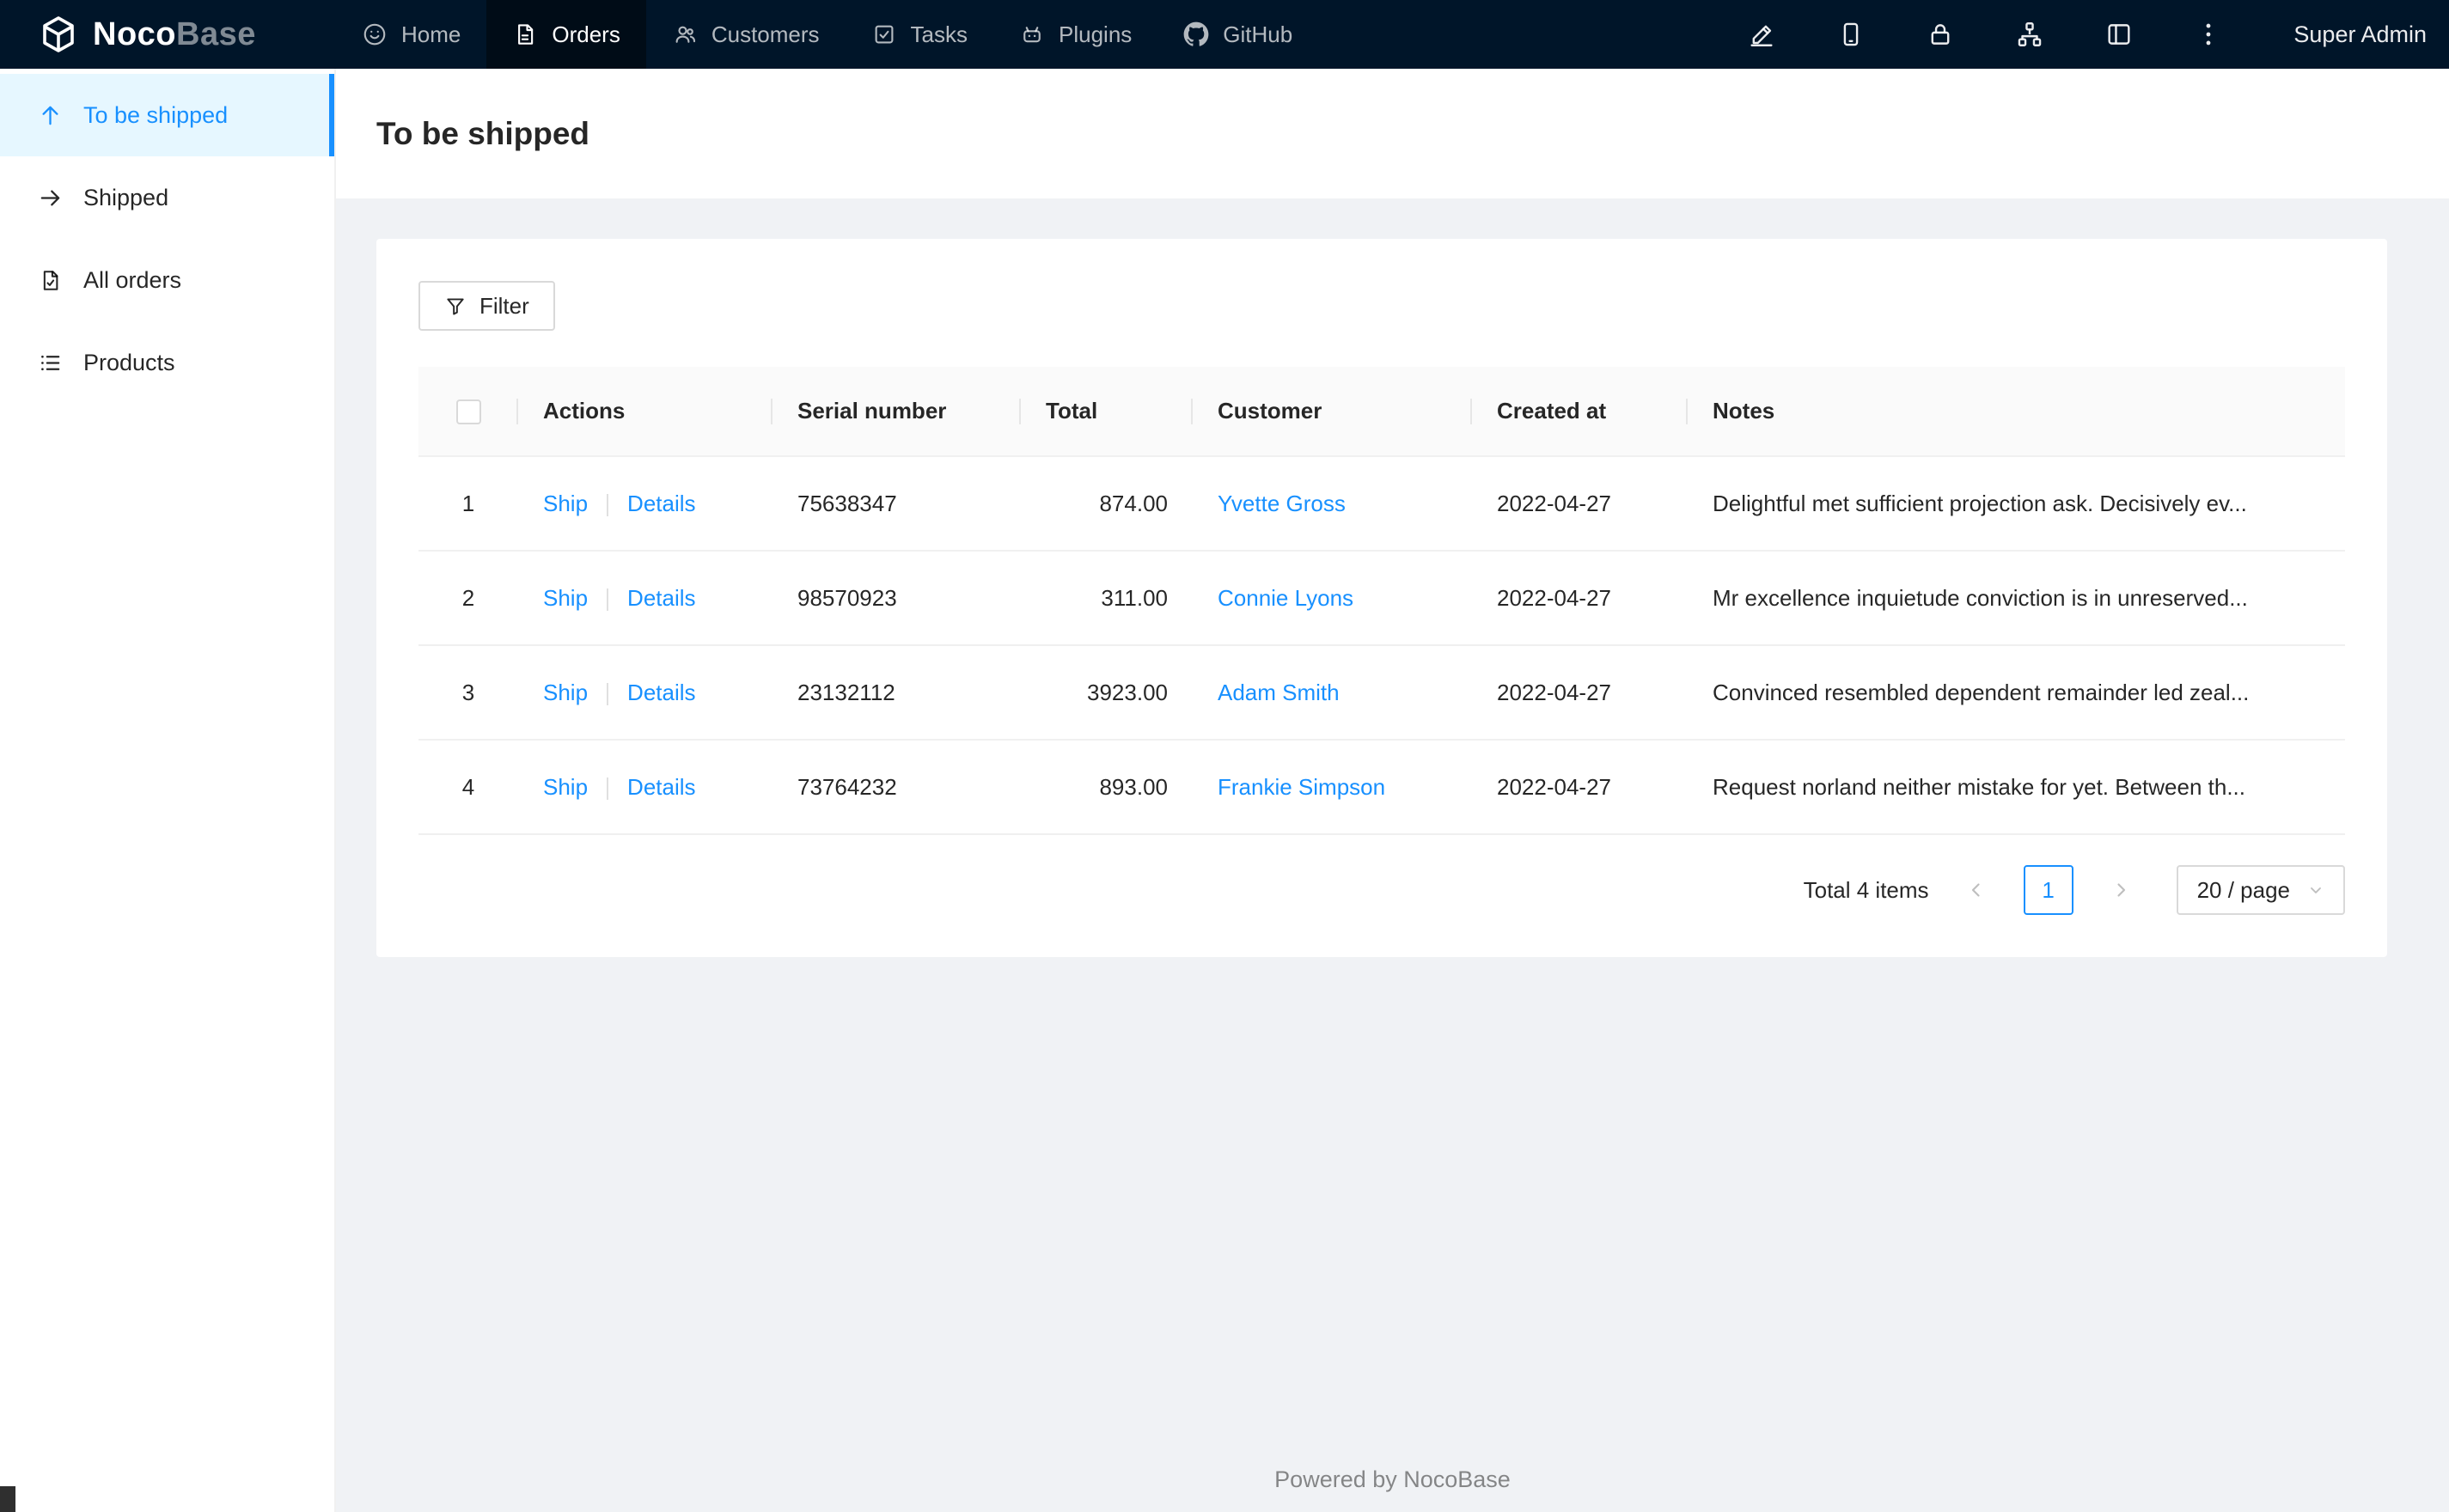  What do you see at coordinates (129, 362) in the screenshot?
I see `sidebar-item-label: Products` at bounding box center [129, 362].